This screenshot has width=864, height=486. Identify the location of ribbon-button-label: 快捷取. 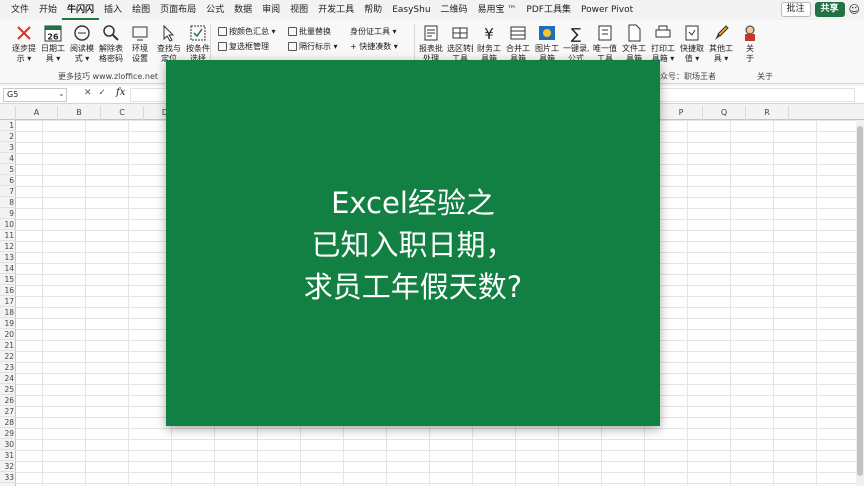
(692, 48).